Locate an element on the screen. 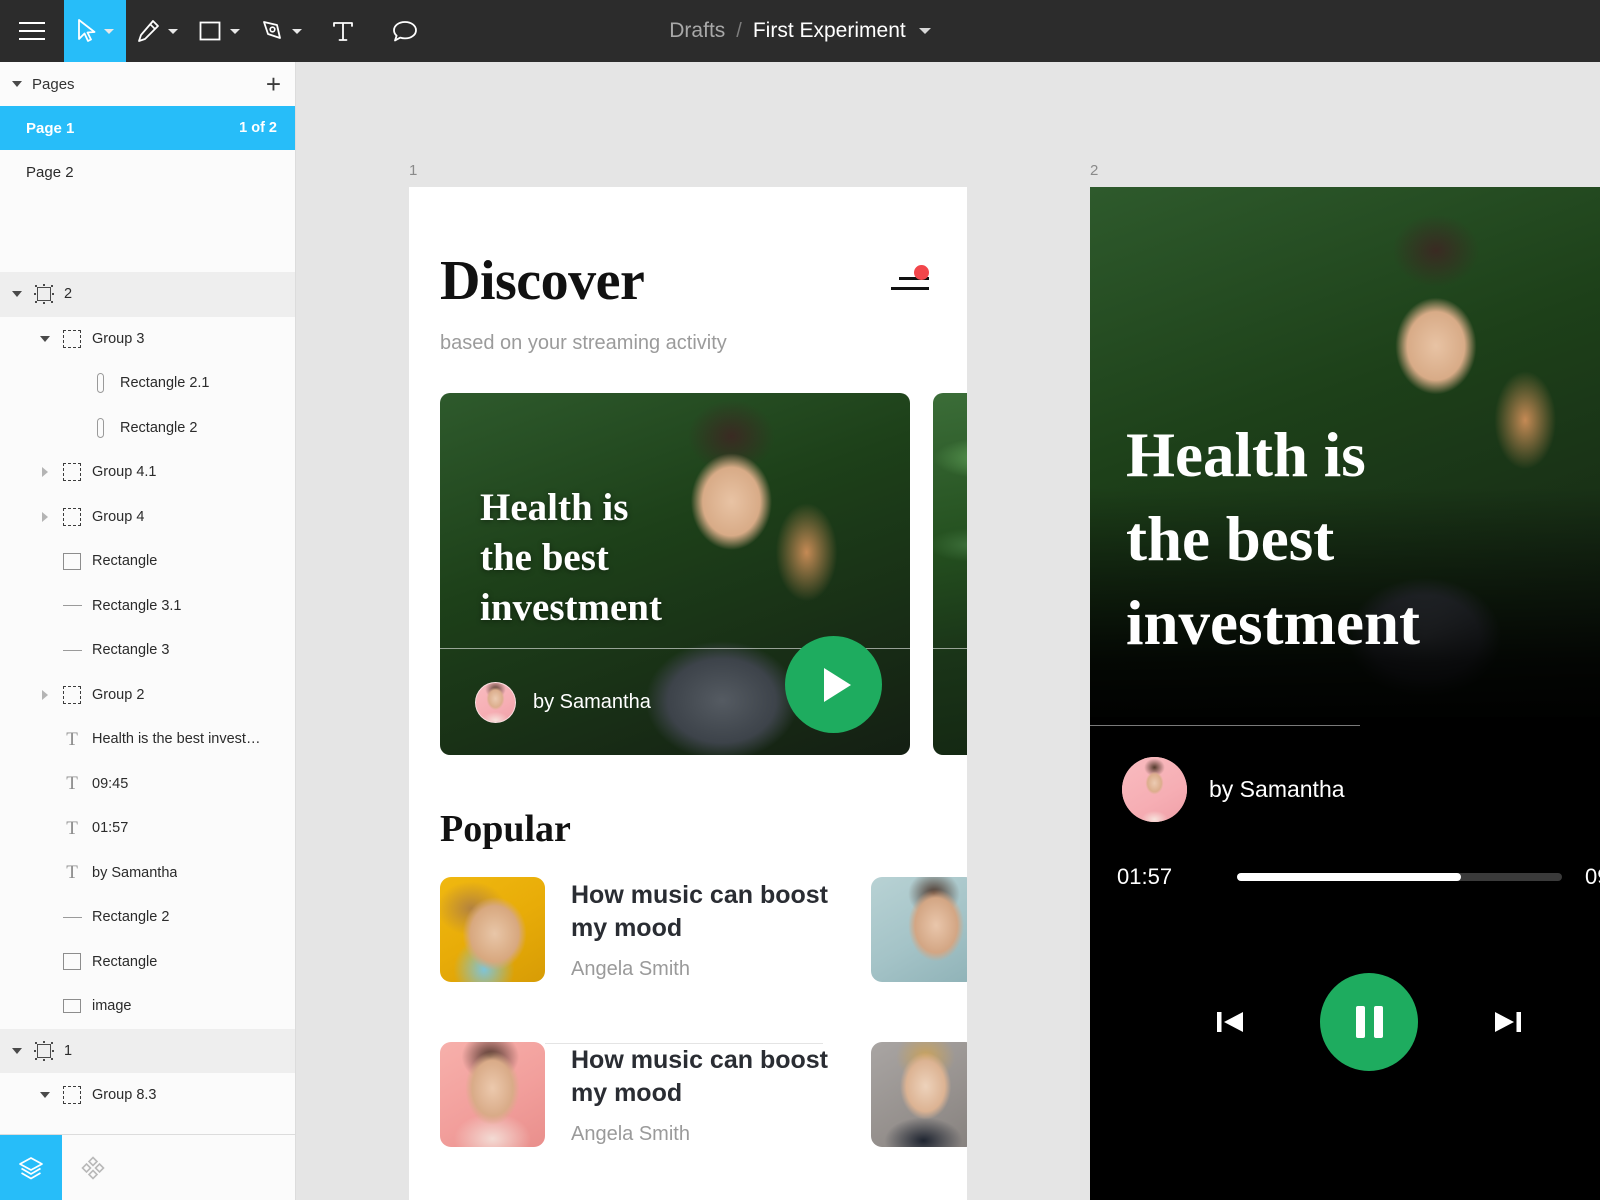  shape-tool is located at coordinates (219, 31).